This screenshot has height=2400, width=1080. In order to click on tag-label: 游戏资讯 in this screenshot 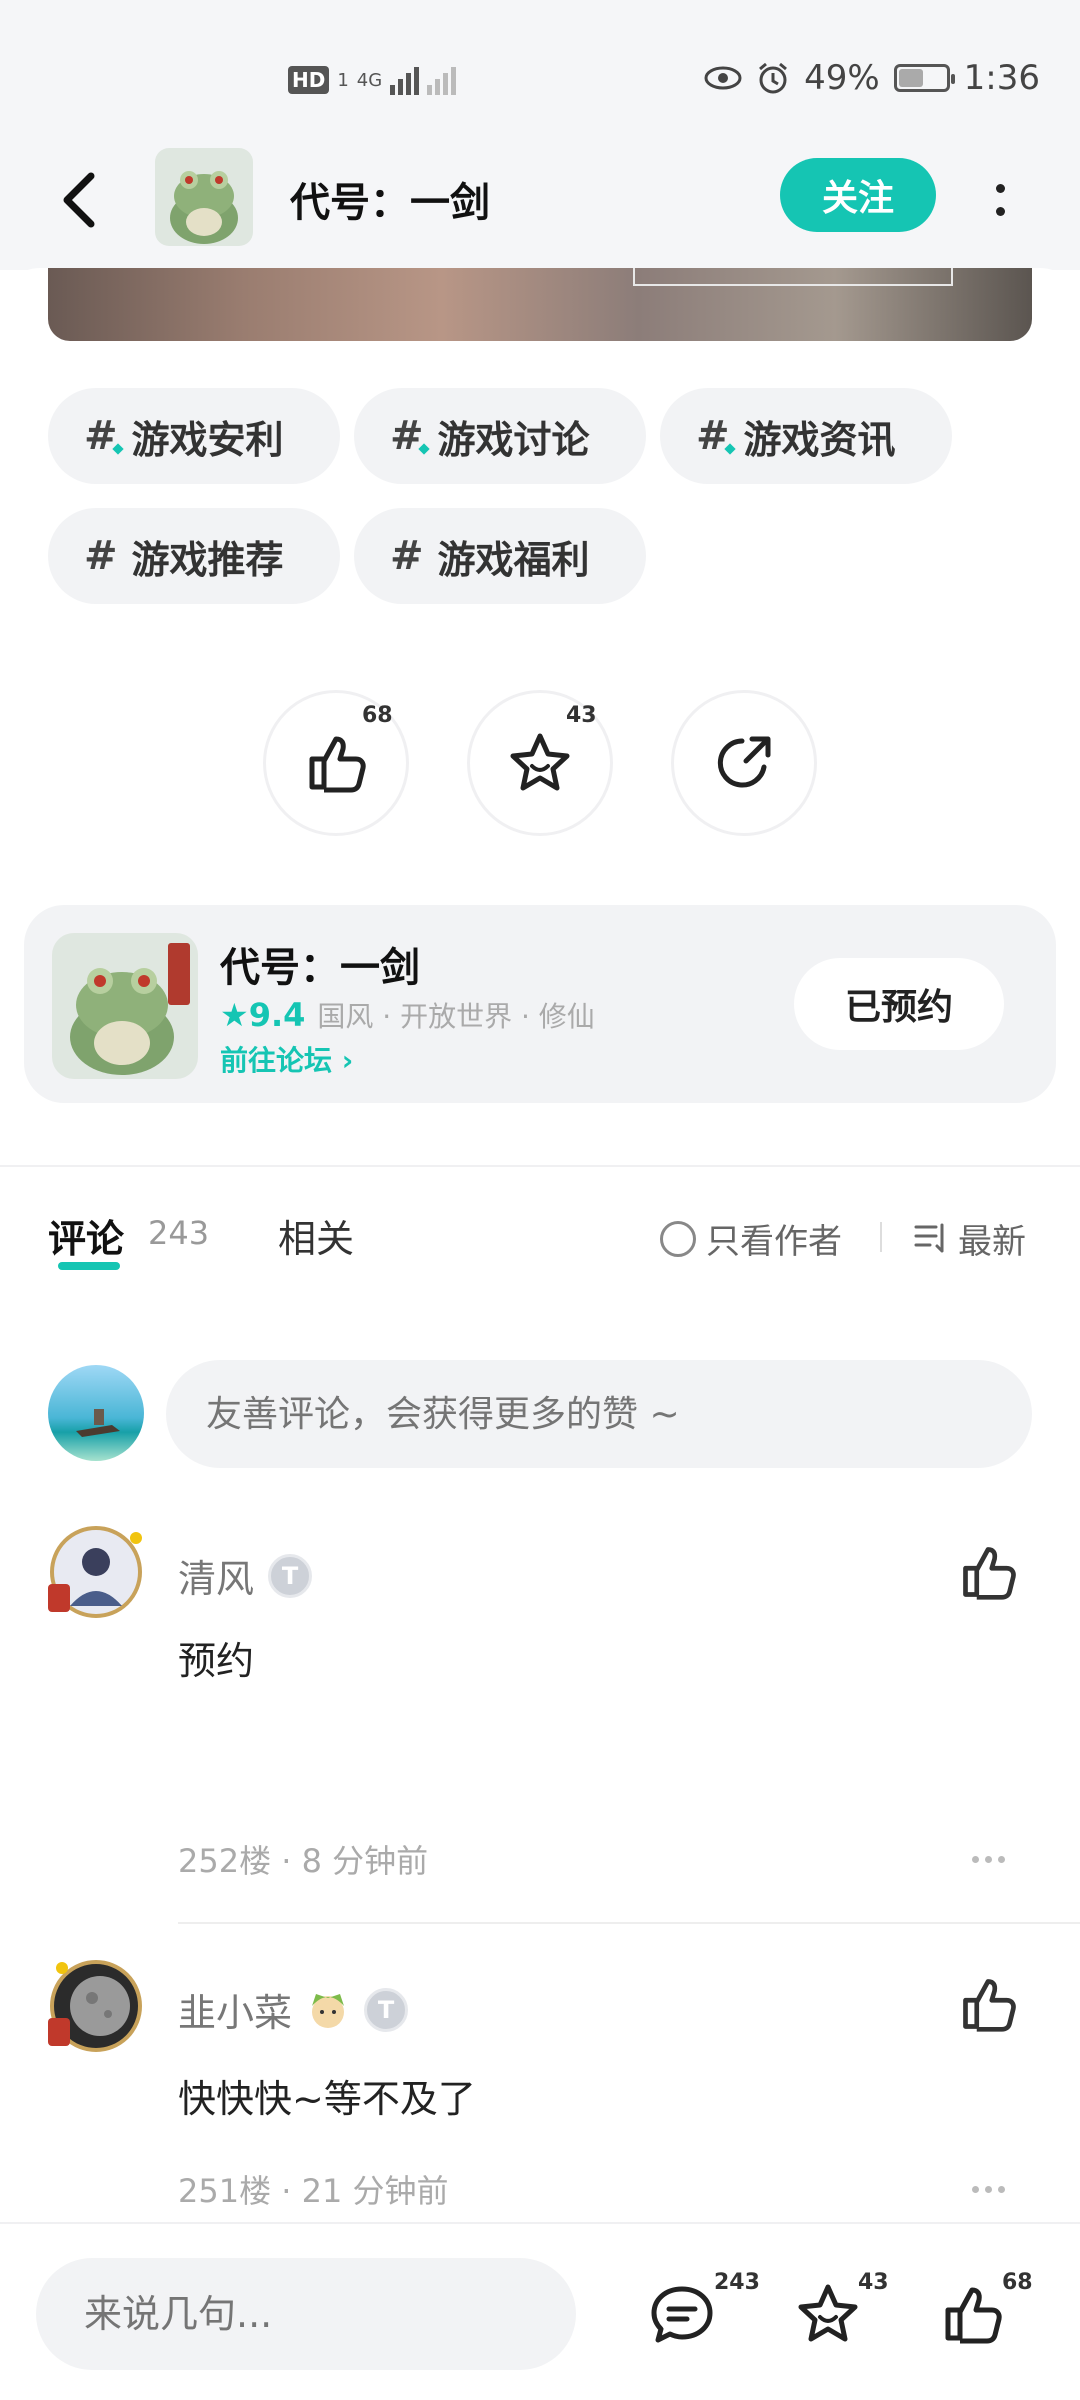, I will do `click(819, 439)`.